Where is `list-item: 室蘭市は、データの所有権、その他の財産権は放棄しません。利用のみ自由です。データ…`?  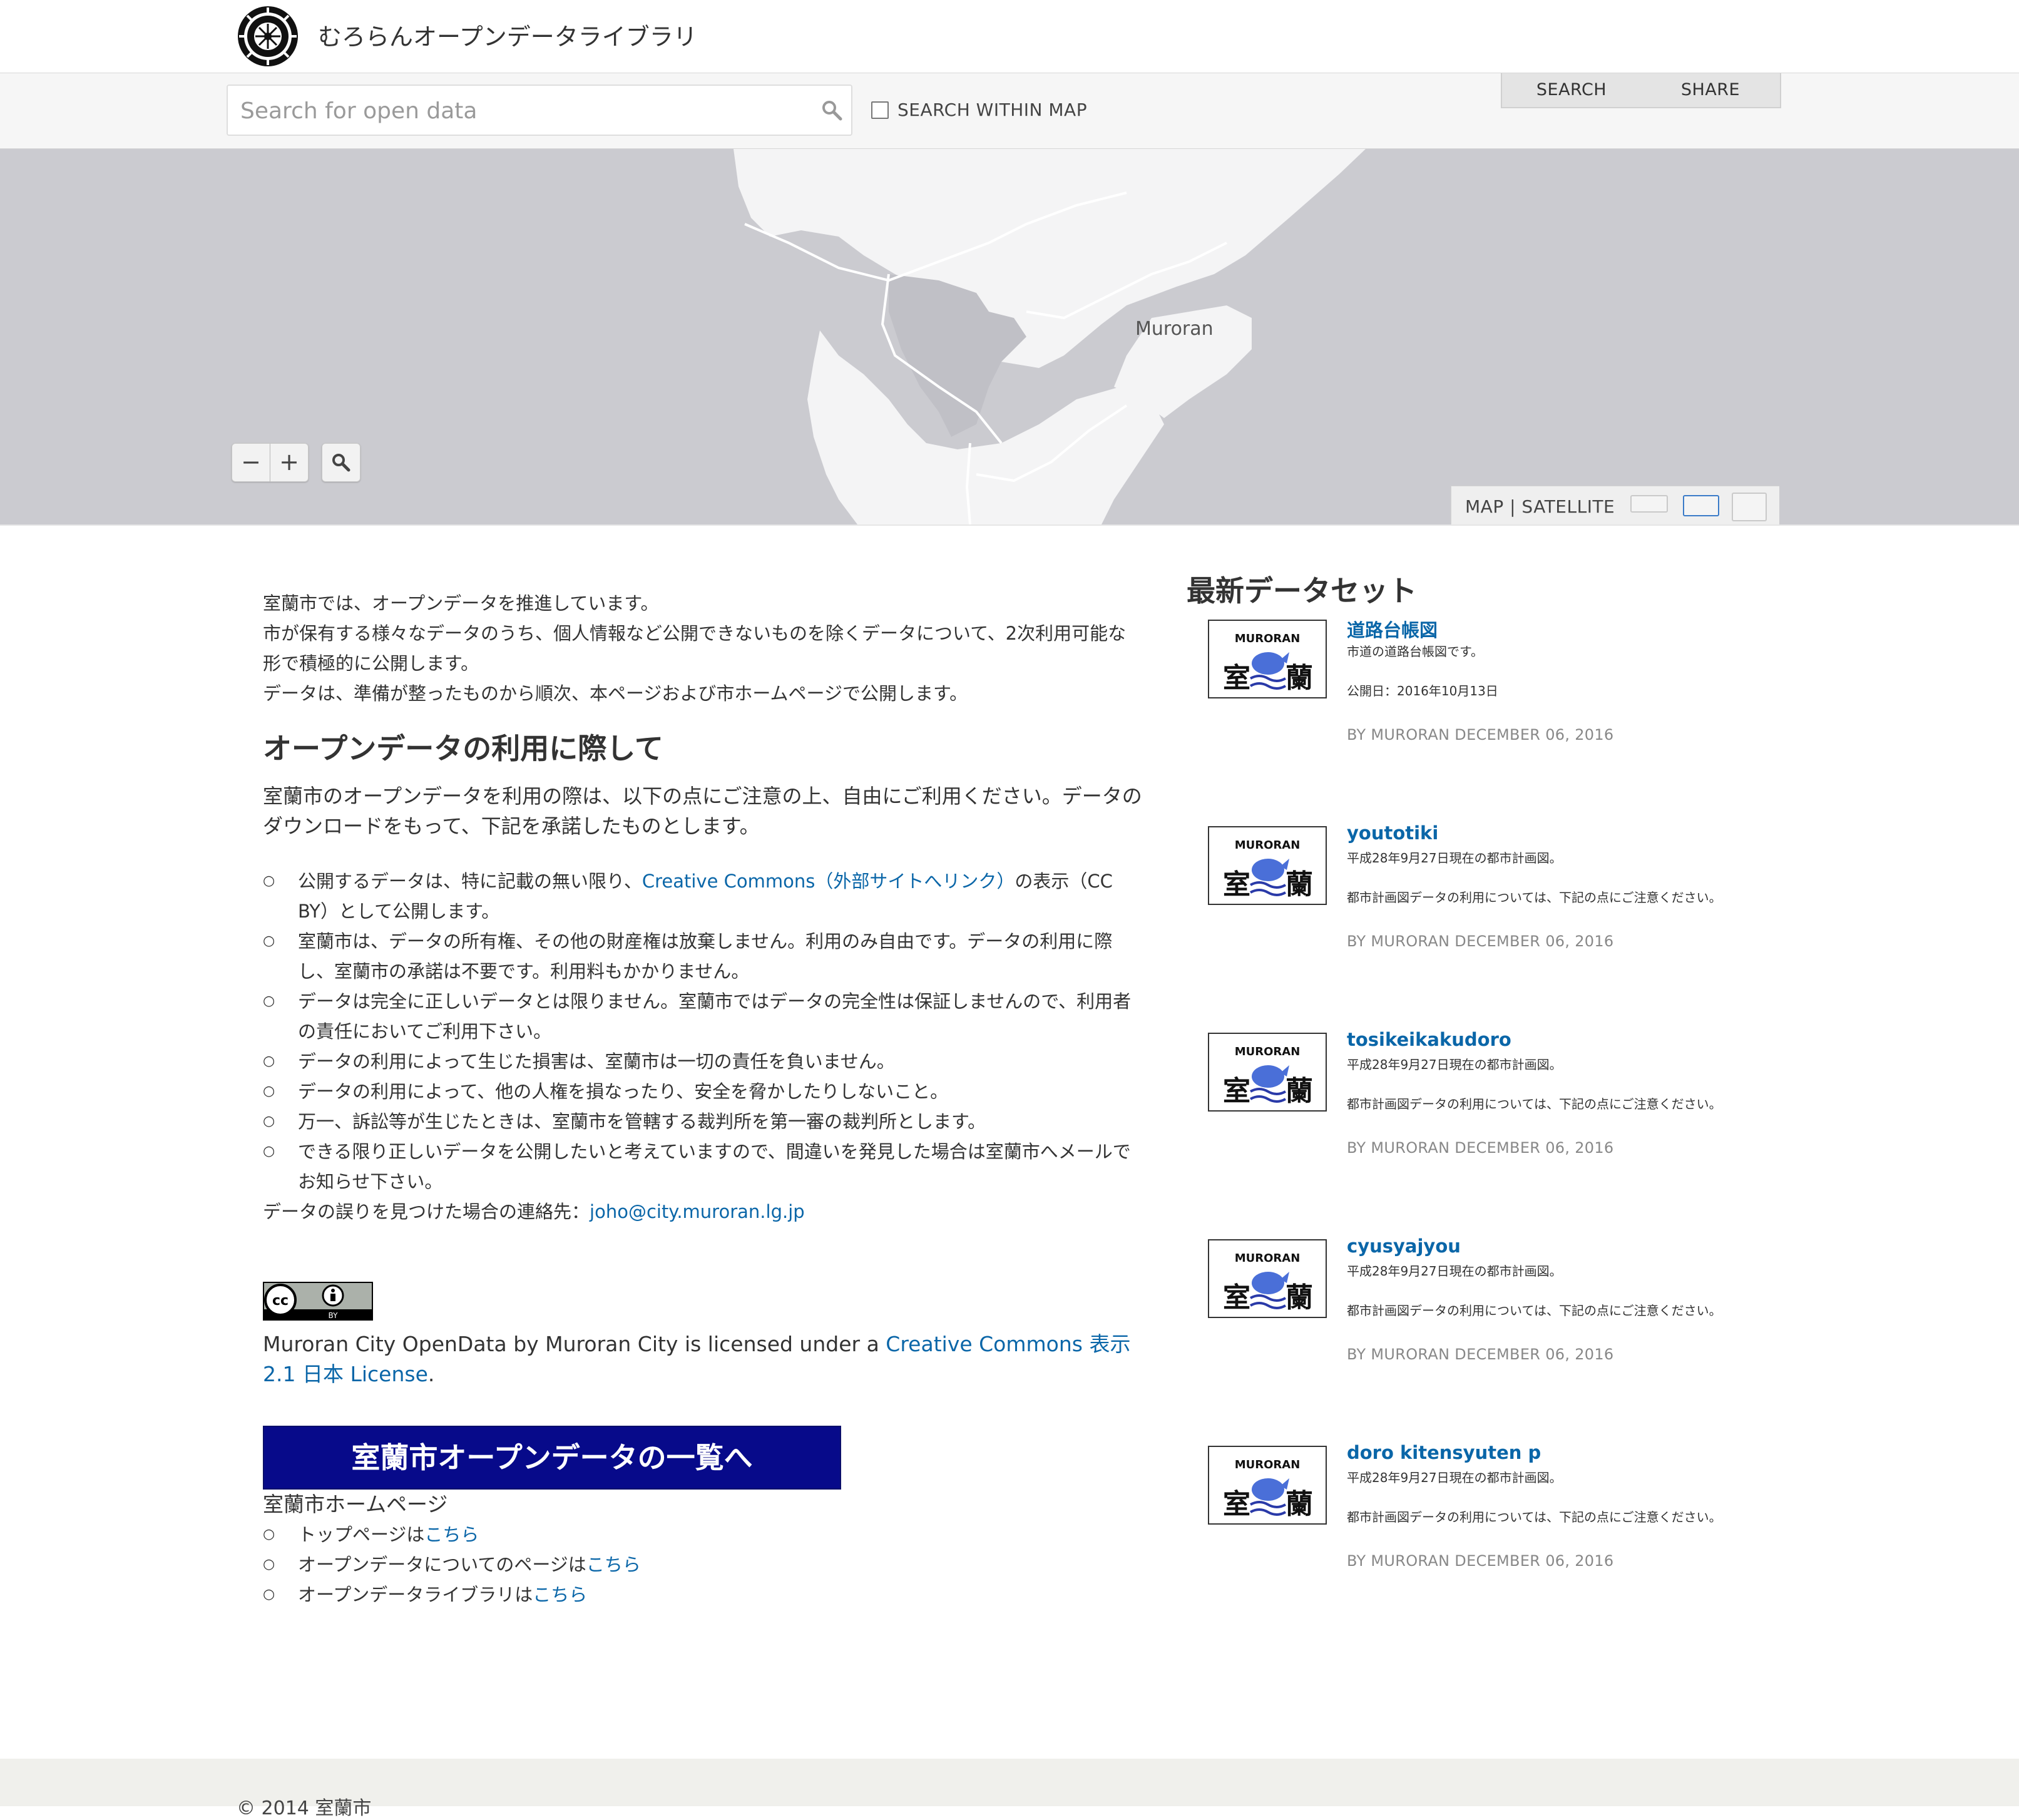
list-item: 室蘭市は、データの所有権、その他の財産権は放棄しません。利用のみ自由です。データ… is located at coordinates (703, 956).